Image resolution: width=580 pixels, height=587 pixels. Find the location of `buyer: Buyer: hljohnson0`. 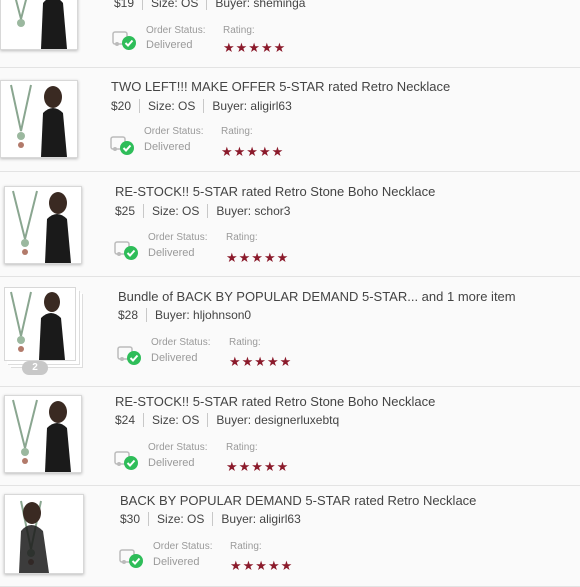

buyer: Buyer: hljohnson0 is located at coordinates (203, 315).